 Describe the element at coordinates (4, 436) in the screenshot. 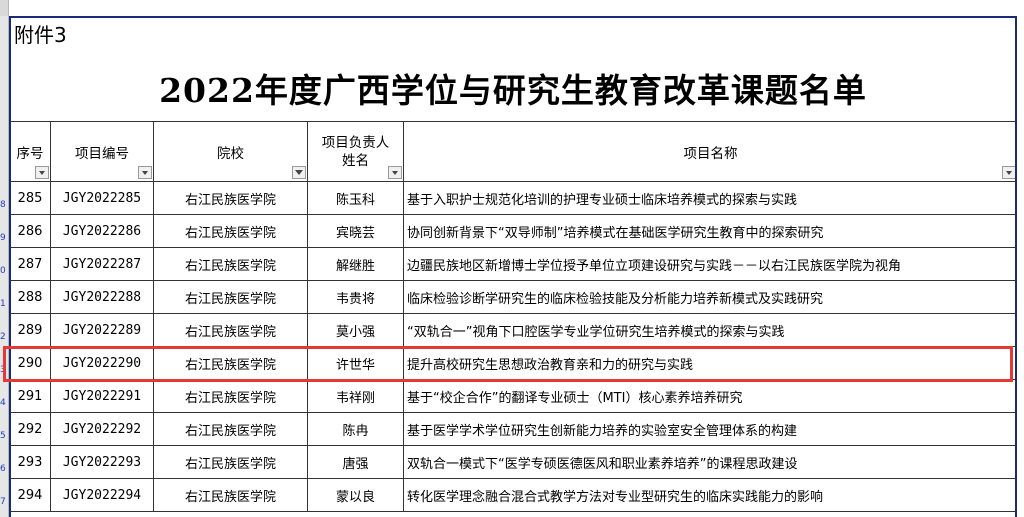

I see `row-header-label: 5` at that location.